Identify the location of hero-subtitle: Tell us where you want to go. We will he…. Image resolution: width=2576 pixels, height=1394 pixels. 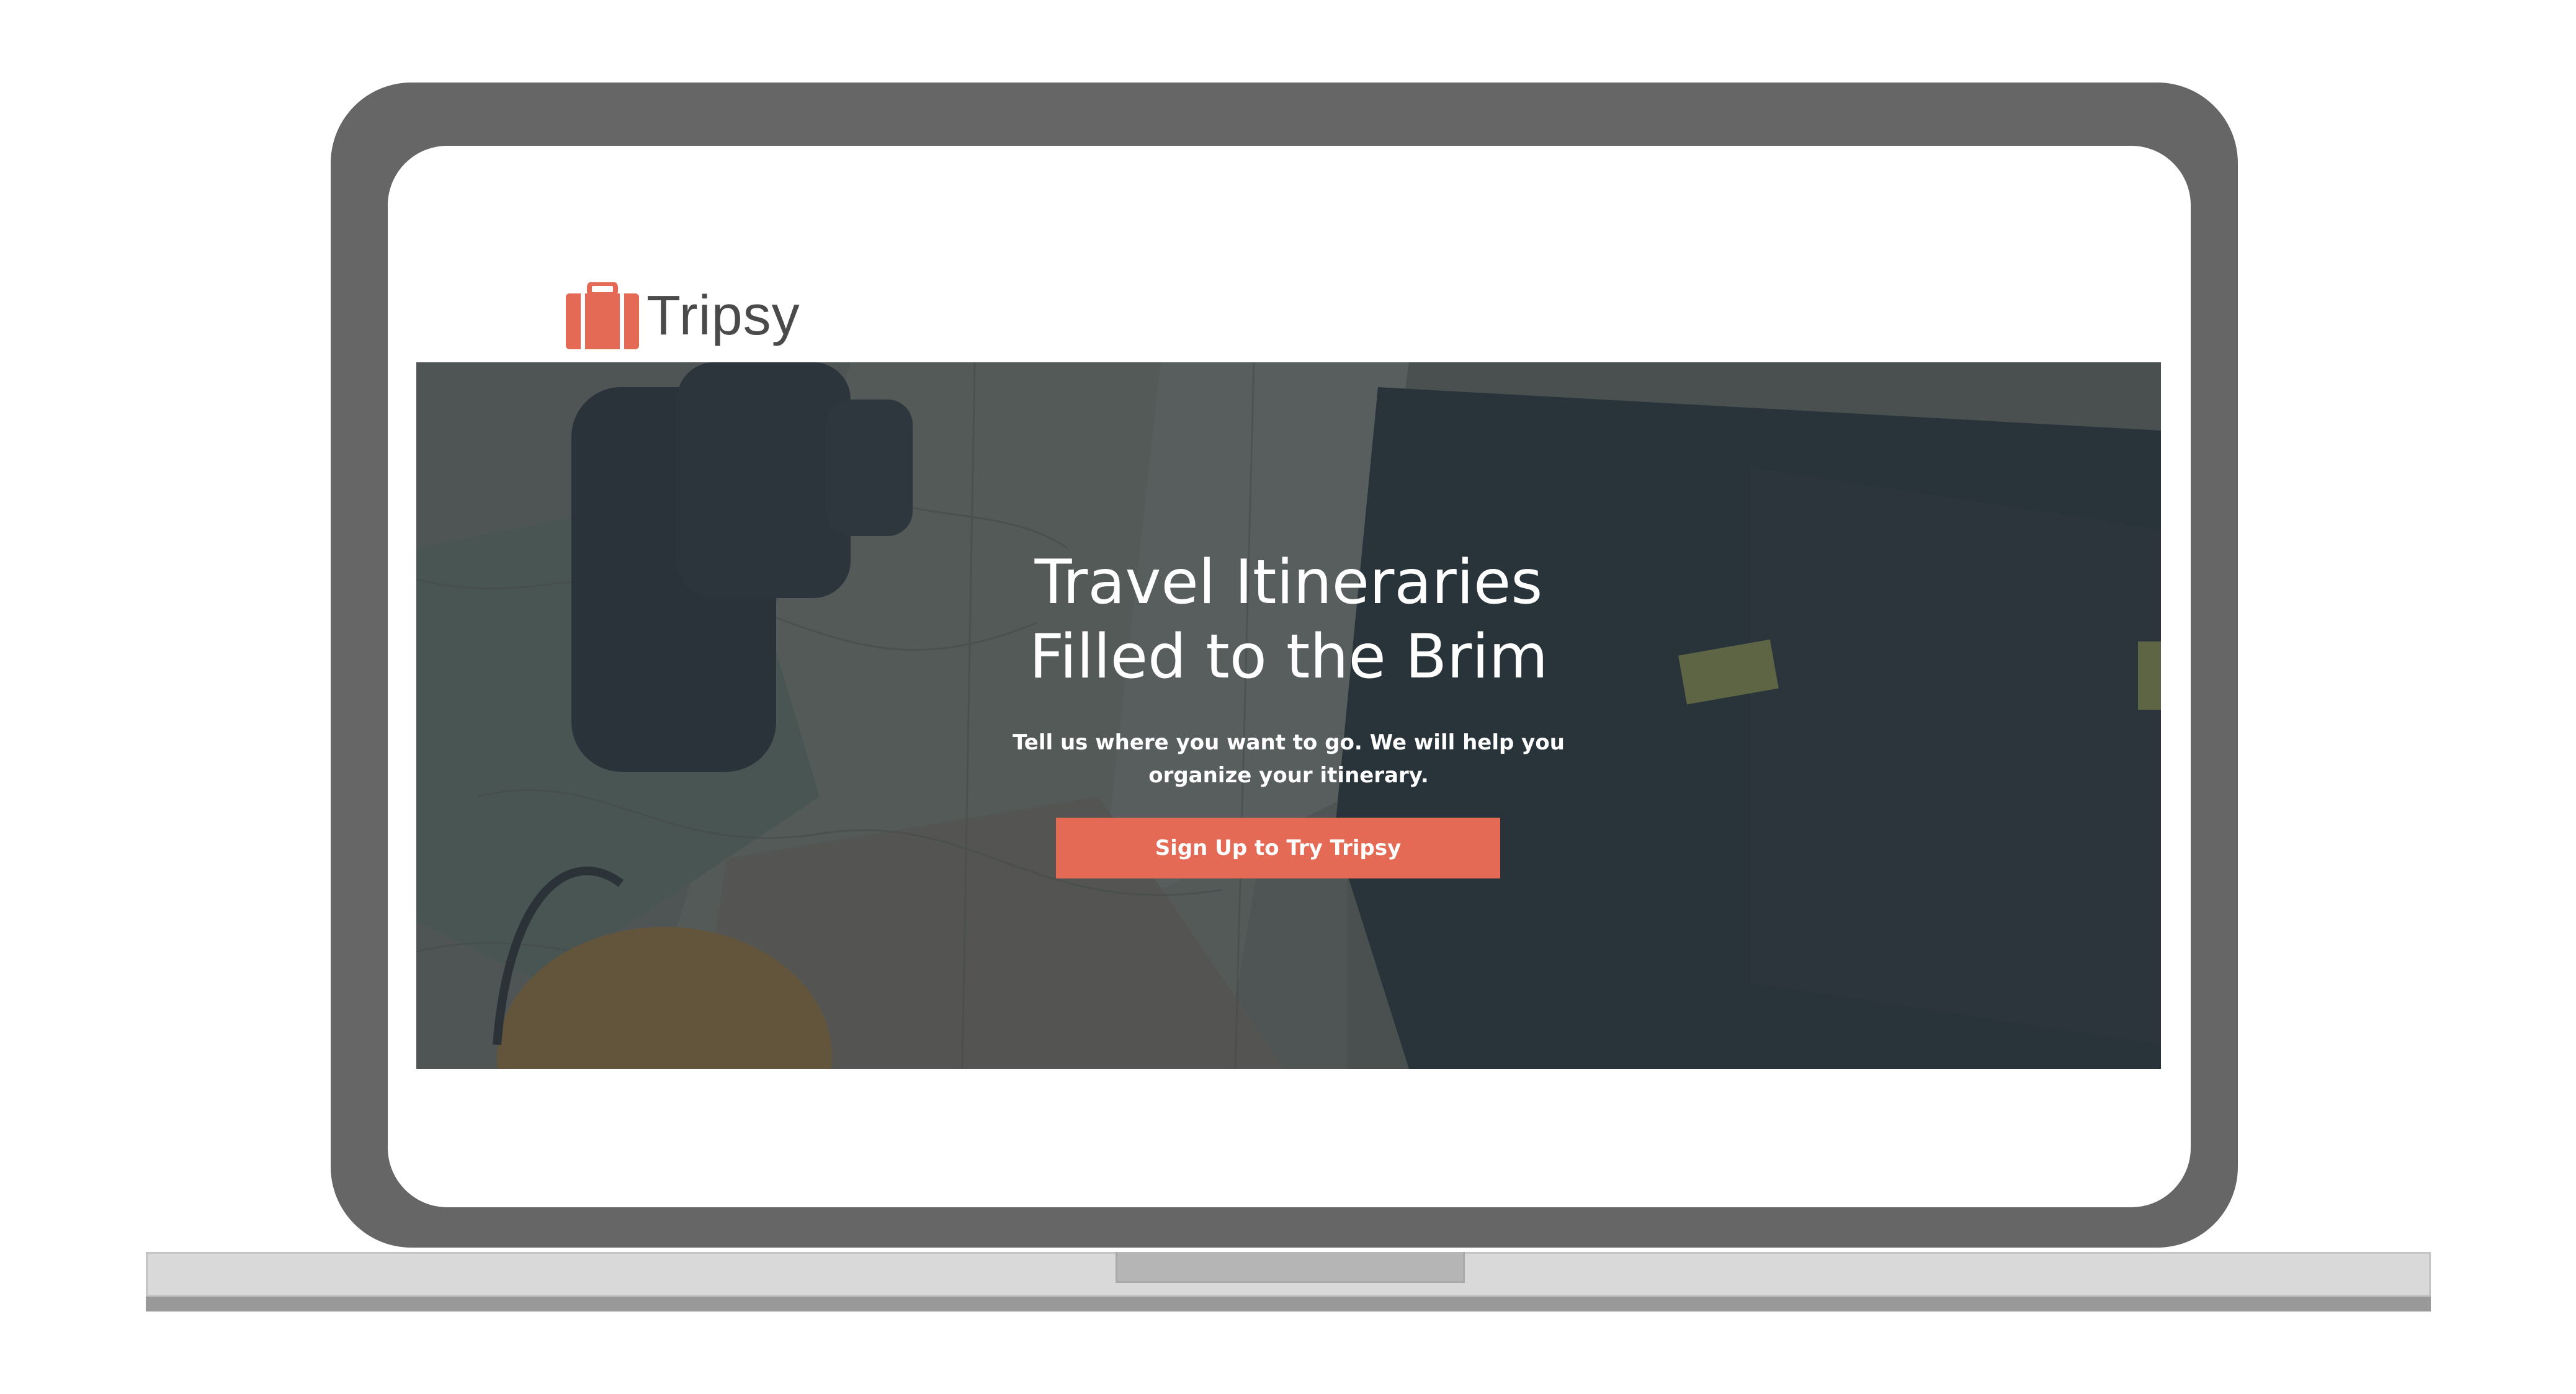
(1289, 759).